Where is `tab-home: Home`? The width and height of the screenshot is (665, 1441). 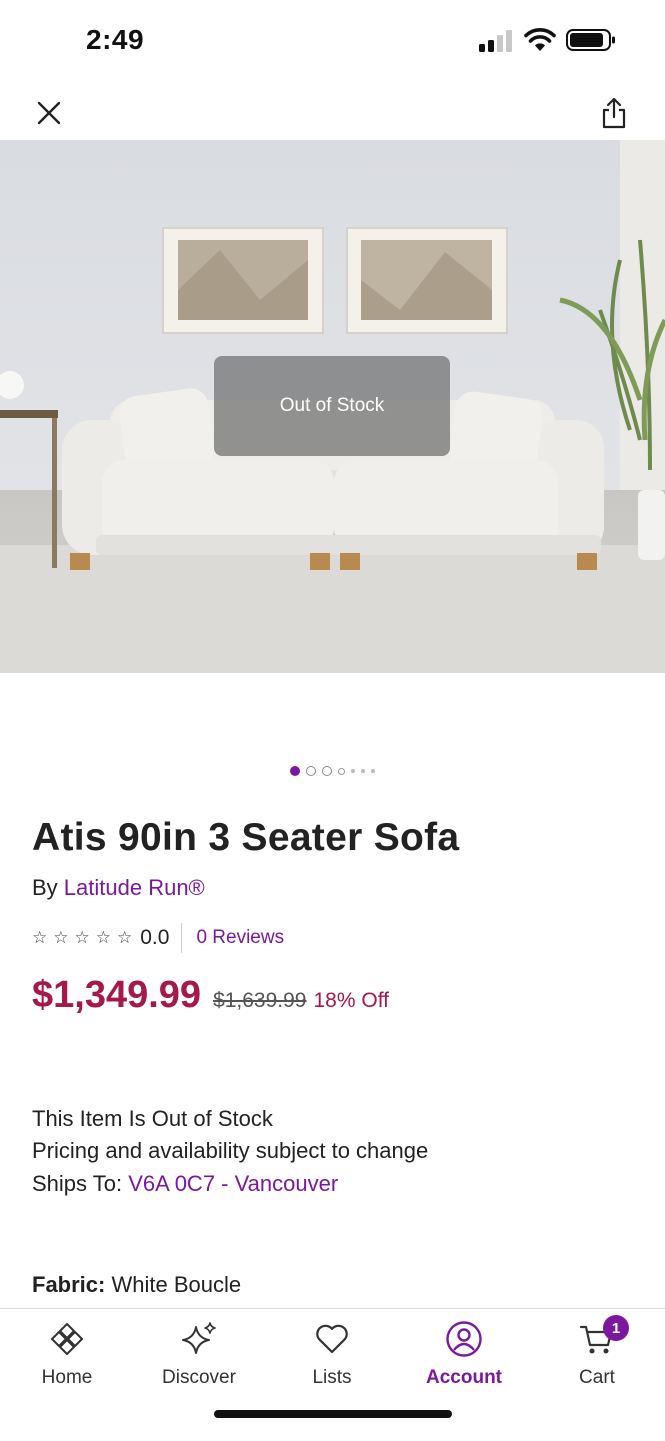 tab-home: Home is located at coordinates (67, 1354).